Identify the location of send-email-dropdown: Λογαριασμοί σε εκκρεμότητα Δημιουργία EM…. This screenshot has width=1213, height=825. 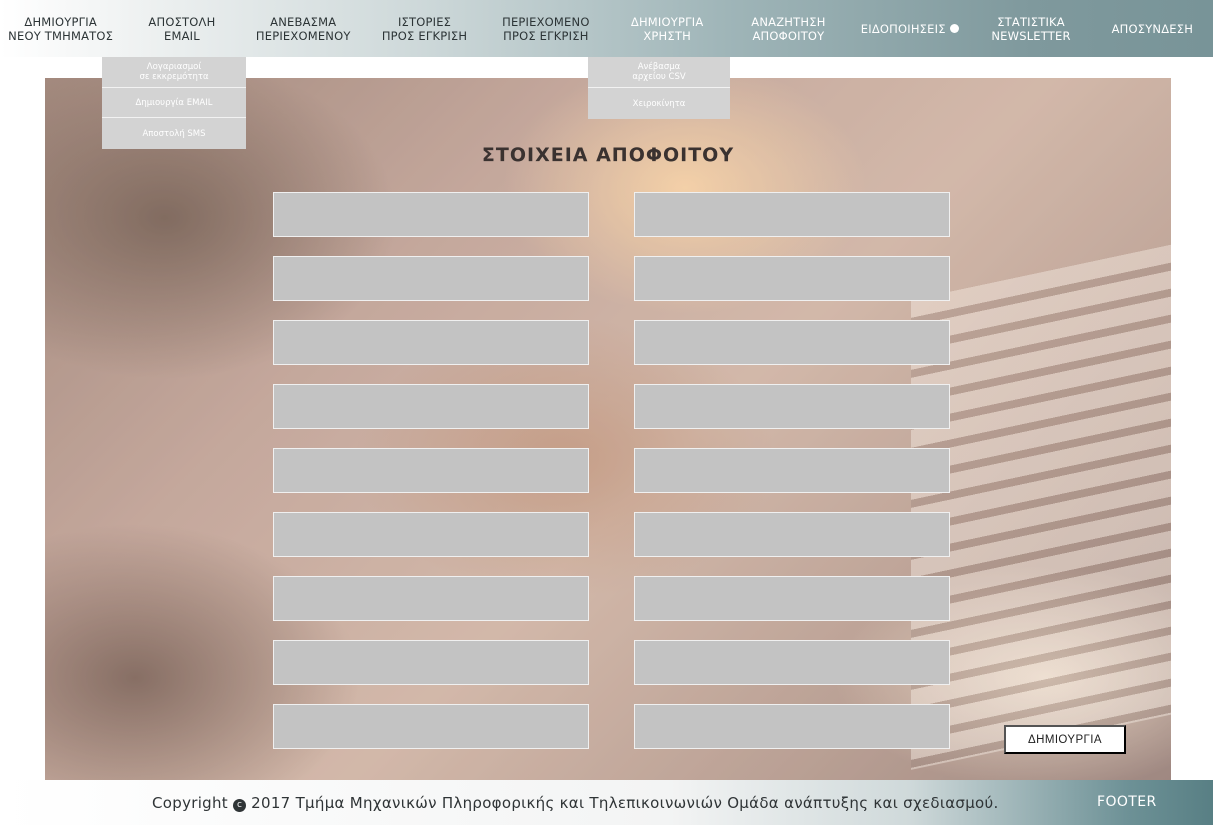
(174, 103).